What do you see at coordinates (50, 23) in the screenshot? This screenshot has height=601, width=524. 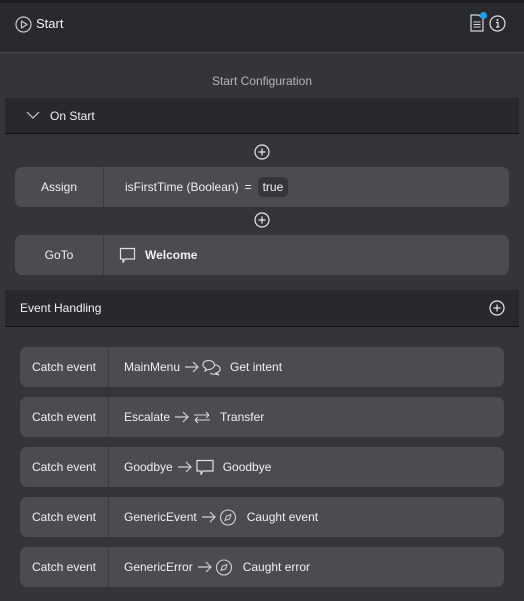 I see `page-title: Start` at bounding box center [50, 23].